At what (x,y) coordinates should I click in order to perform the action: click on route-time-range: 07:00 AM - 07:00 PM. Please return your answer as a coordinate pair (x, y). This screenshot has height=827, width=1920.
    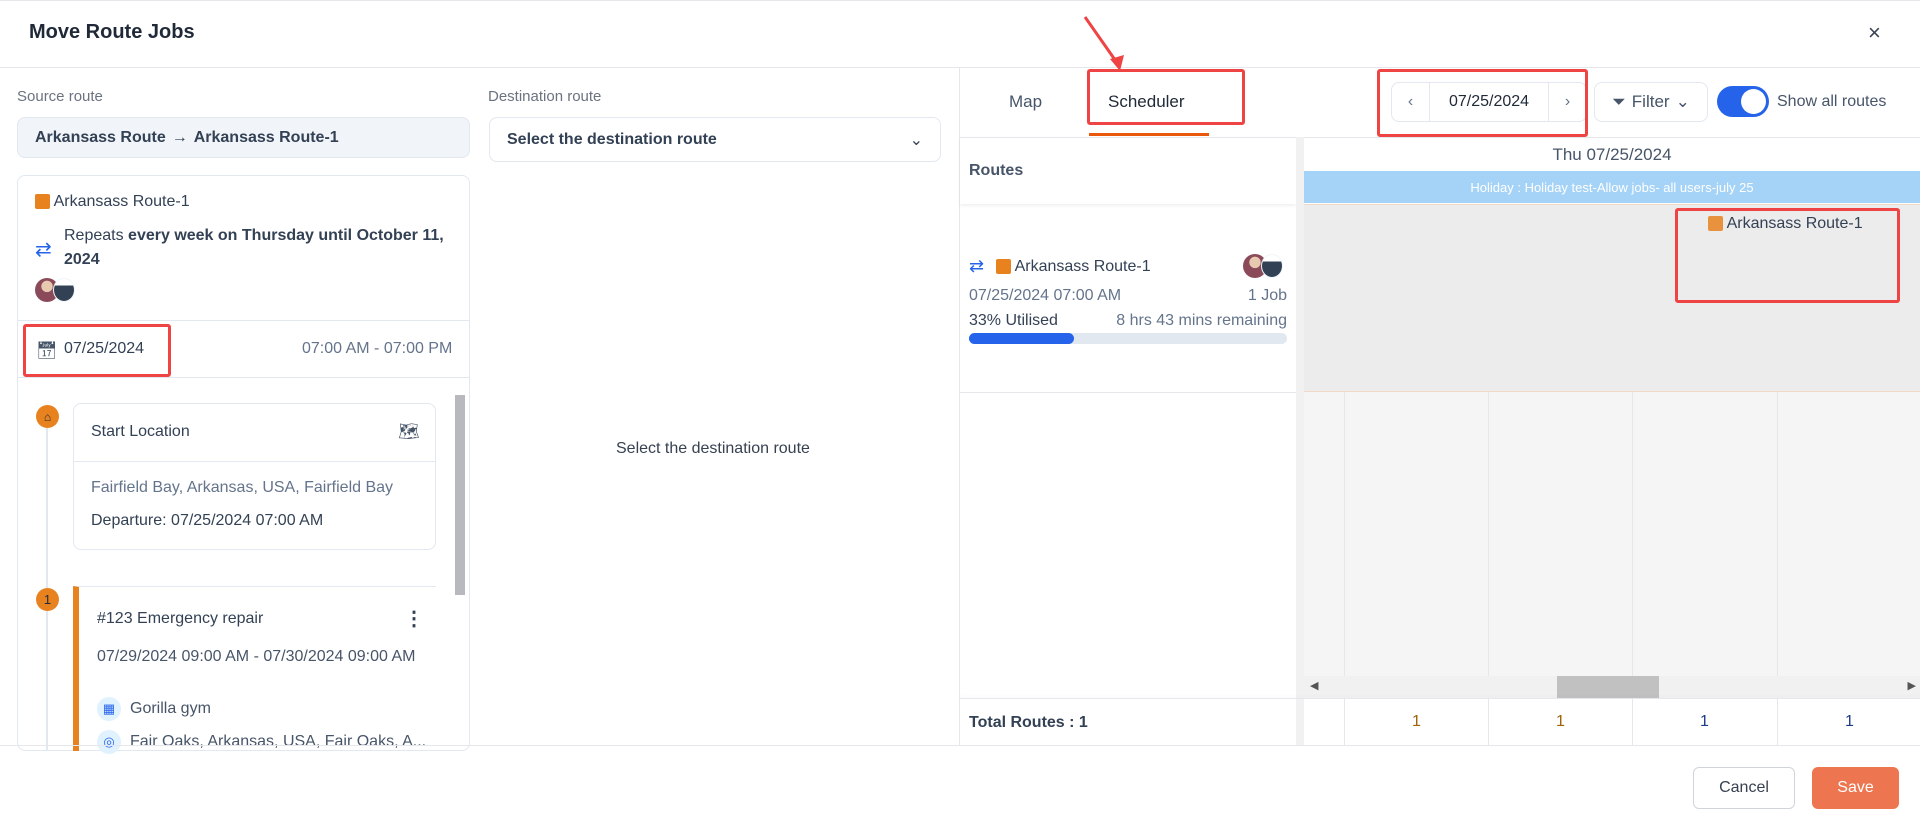
    Looking at the image, I should click on (377, 348).